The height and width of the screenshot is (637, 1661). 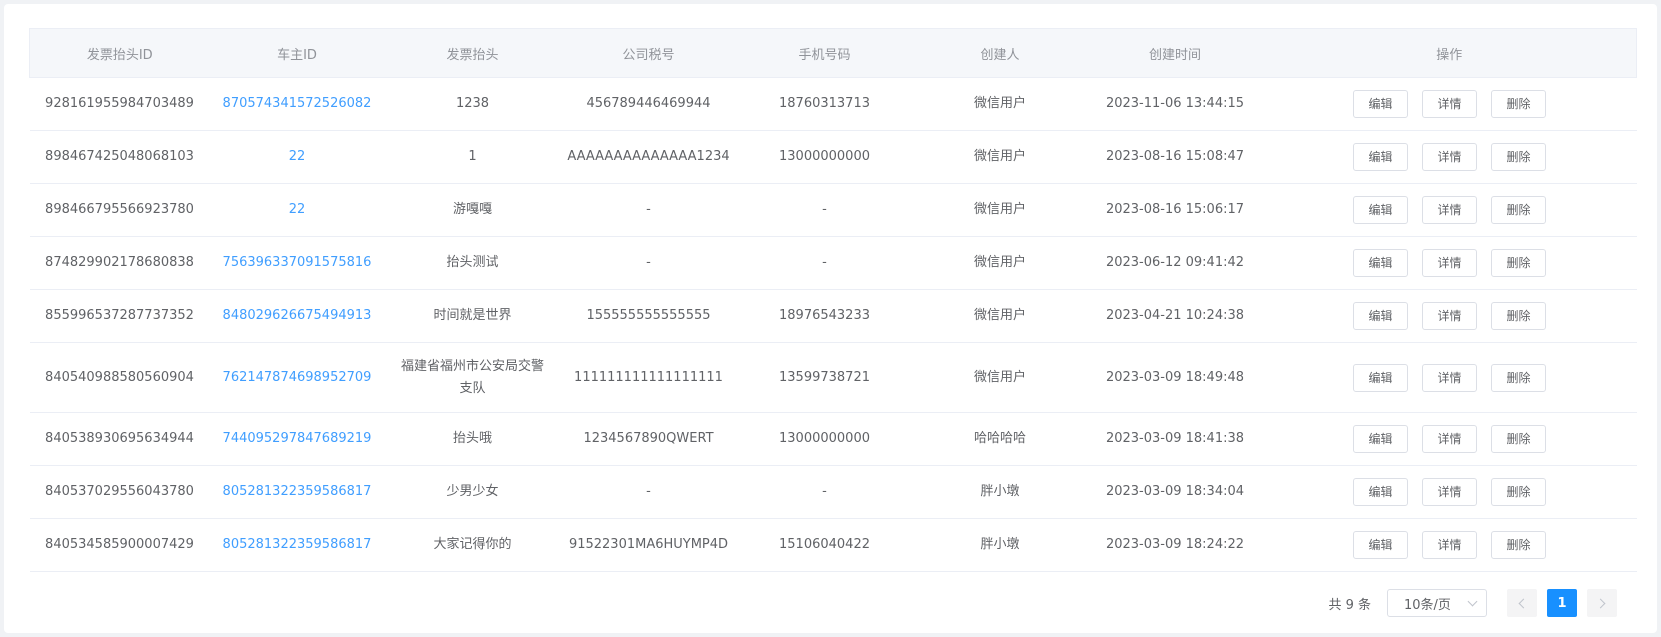 I want to click on page-size-select: 10条/页, so click(x=1437, y=603).